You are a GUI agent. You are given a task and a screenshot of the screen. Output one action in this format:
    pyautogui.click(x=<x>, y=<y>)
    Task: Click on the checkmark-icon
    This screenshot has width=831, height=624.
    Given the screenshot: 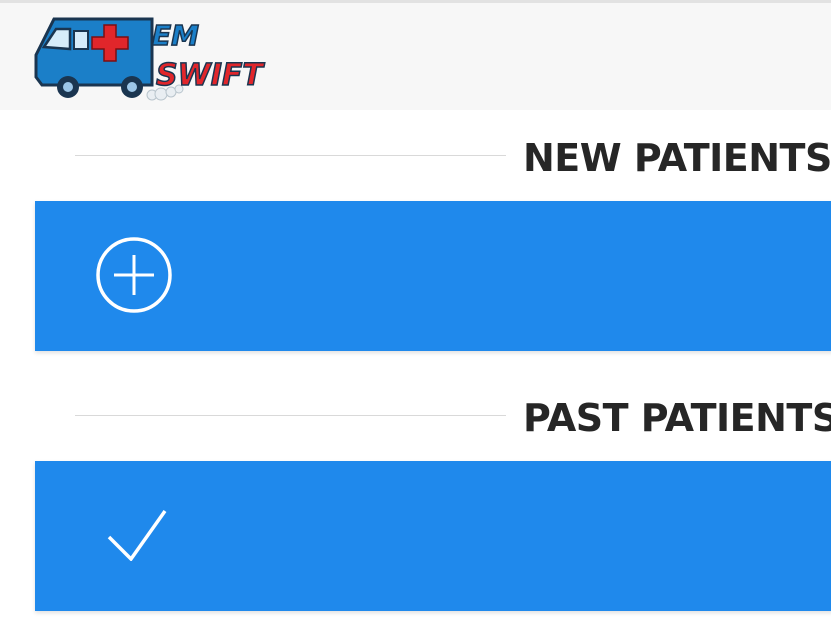 What is the action you would take?
    pyautogui.click(x=137, y=535)
    